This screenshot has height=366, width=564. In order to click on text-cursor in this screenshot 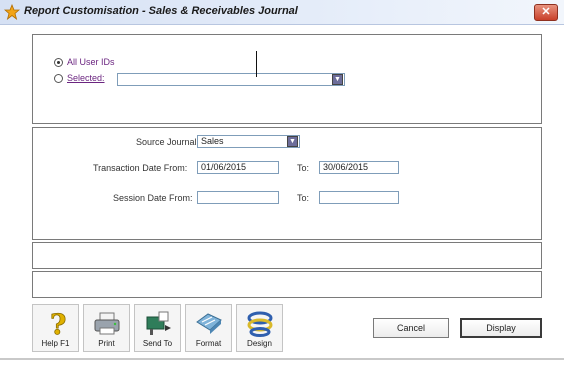, I will do `click(256, 64)`.